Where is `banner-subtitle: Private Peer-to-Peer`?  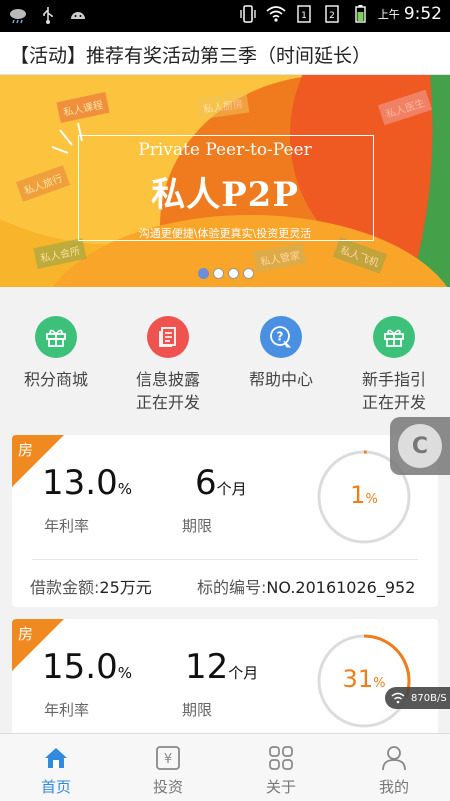
banner-subtitle: Private Peer-to-Peer is located at coordinates (225, 150).